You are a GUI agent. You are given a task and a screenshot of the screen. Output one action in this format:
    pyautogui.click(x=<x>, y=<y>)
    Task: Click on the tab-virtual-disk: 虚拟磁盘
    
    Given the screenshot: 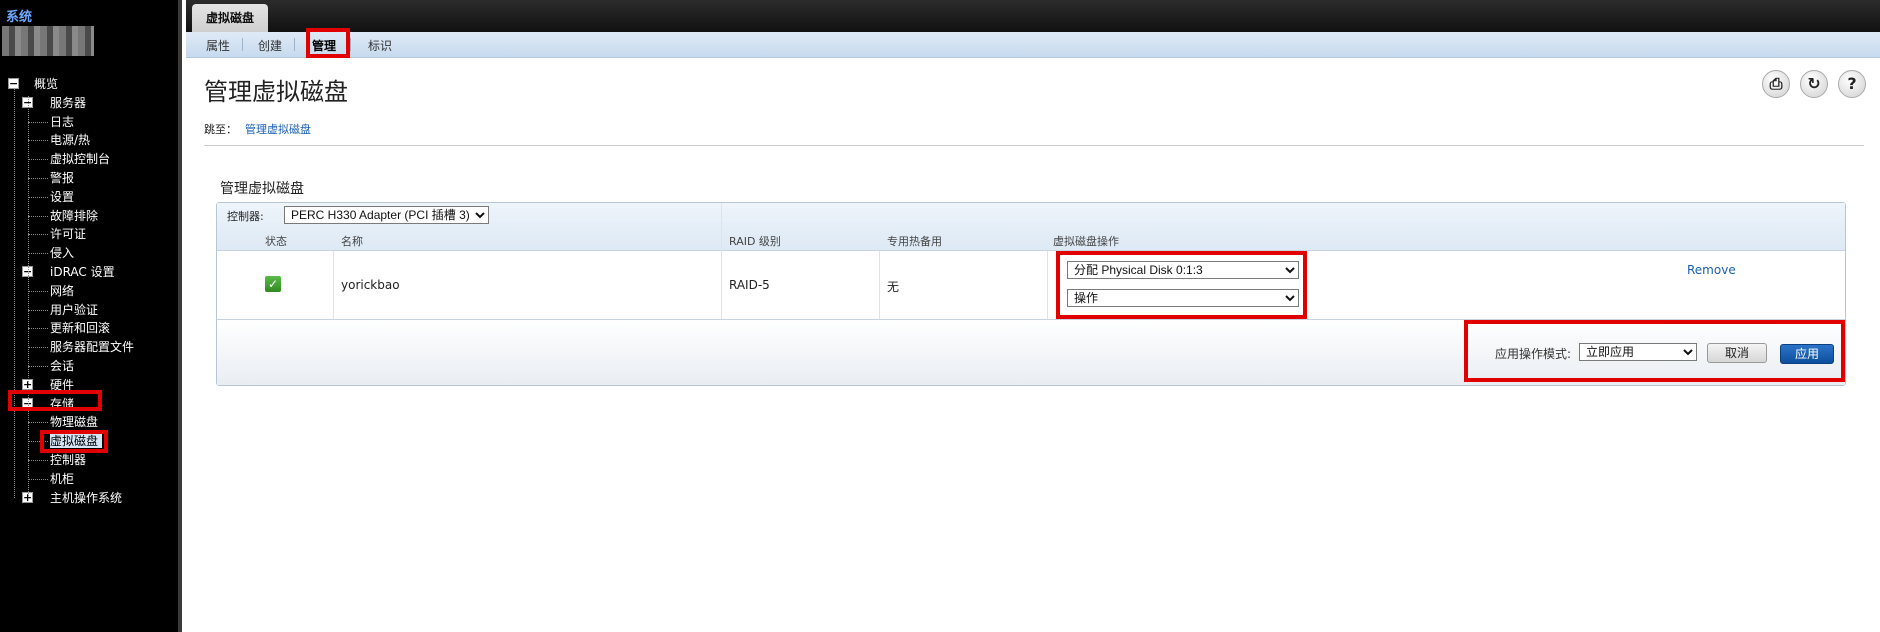 What is the action you would take?
    pyautogui.click(x=230, y=18)
    